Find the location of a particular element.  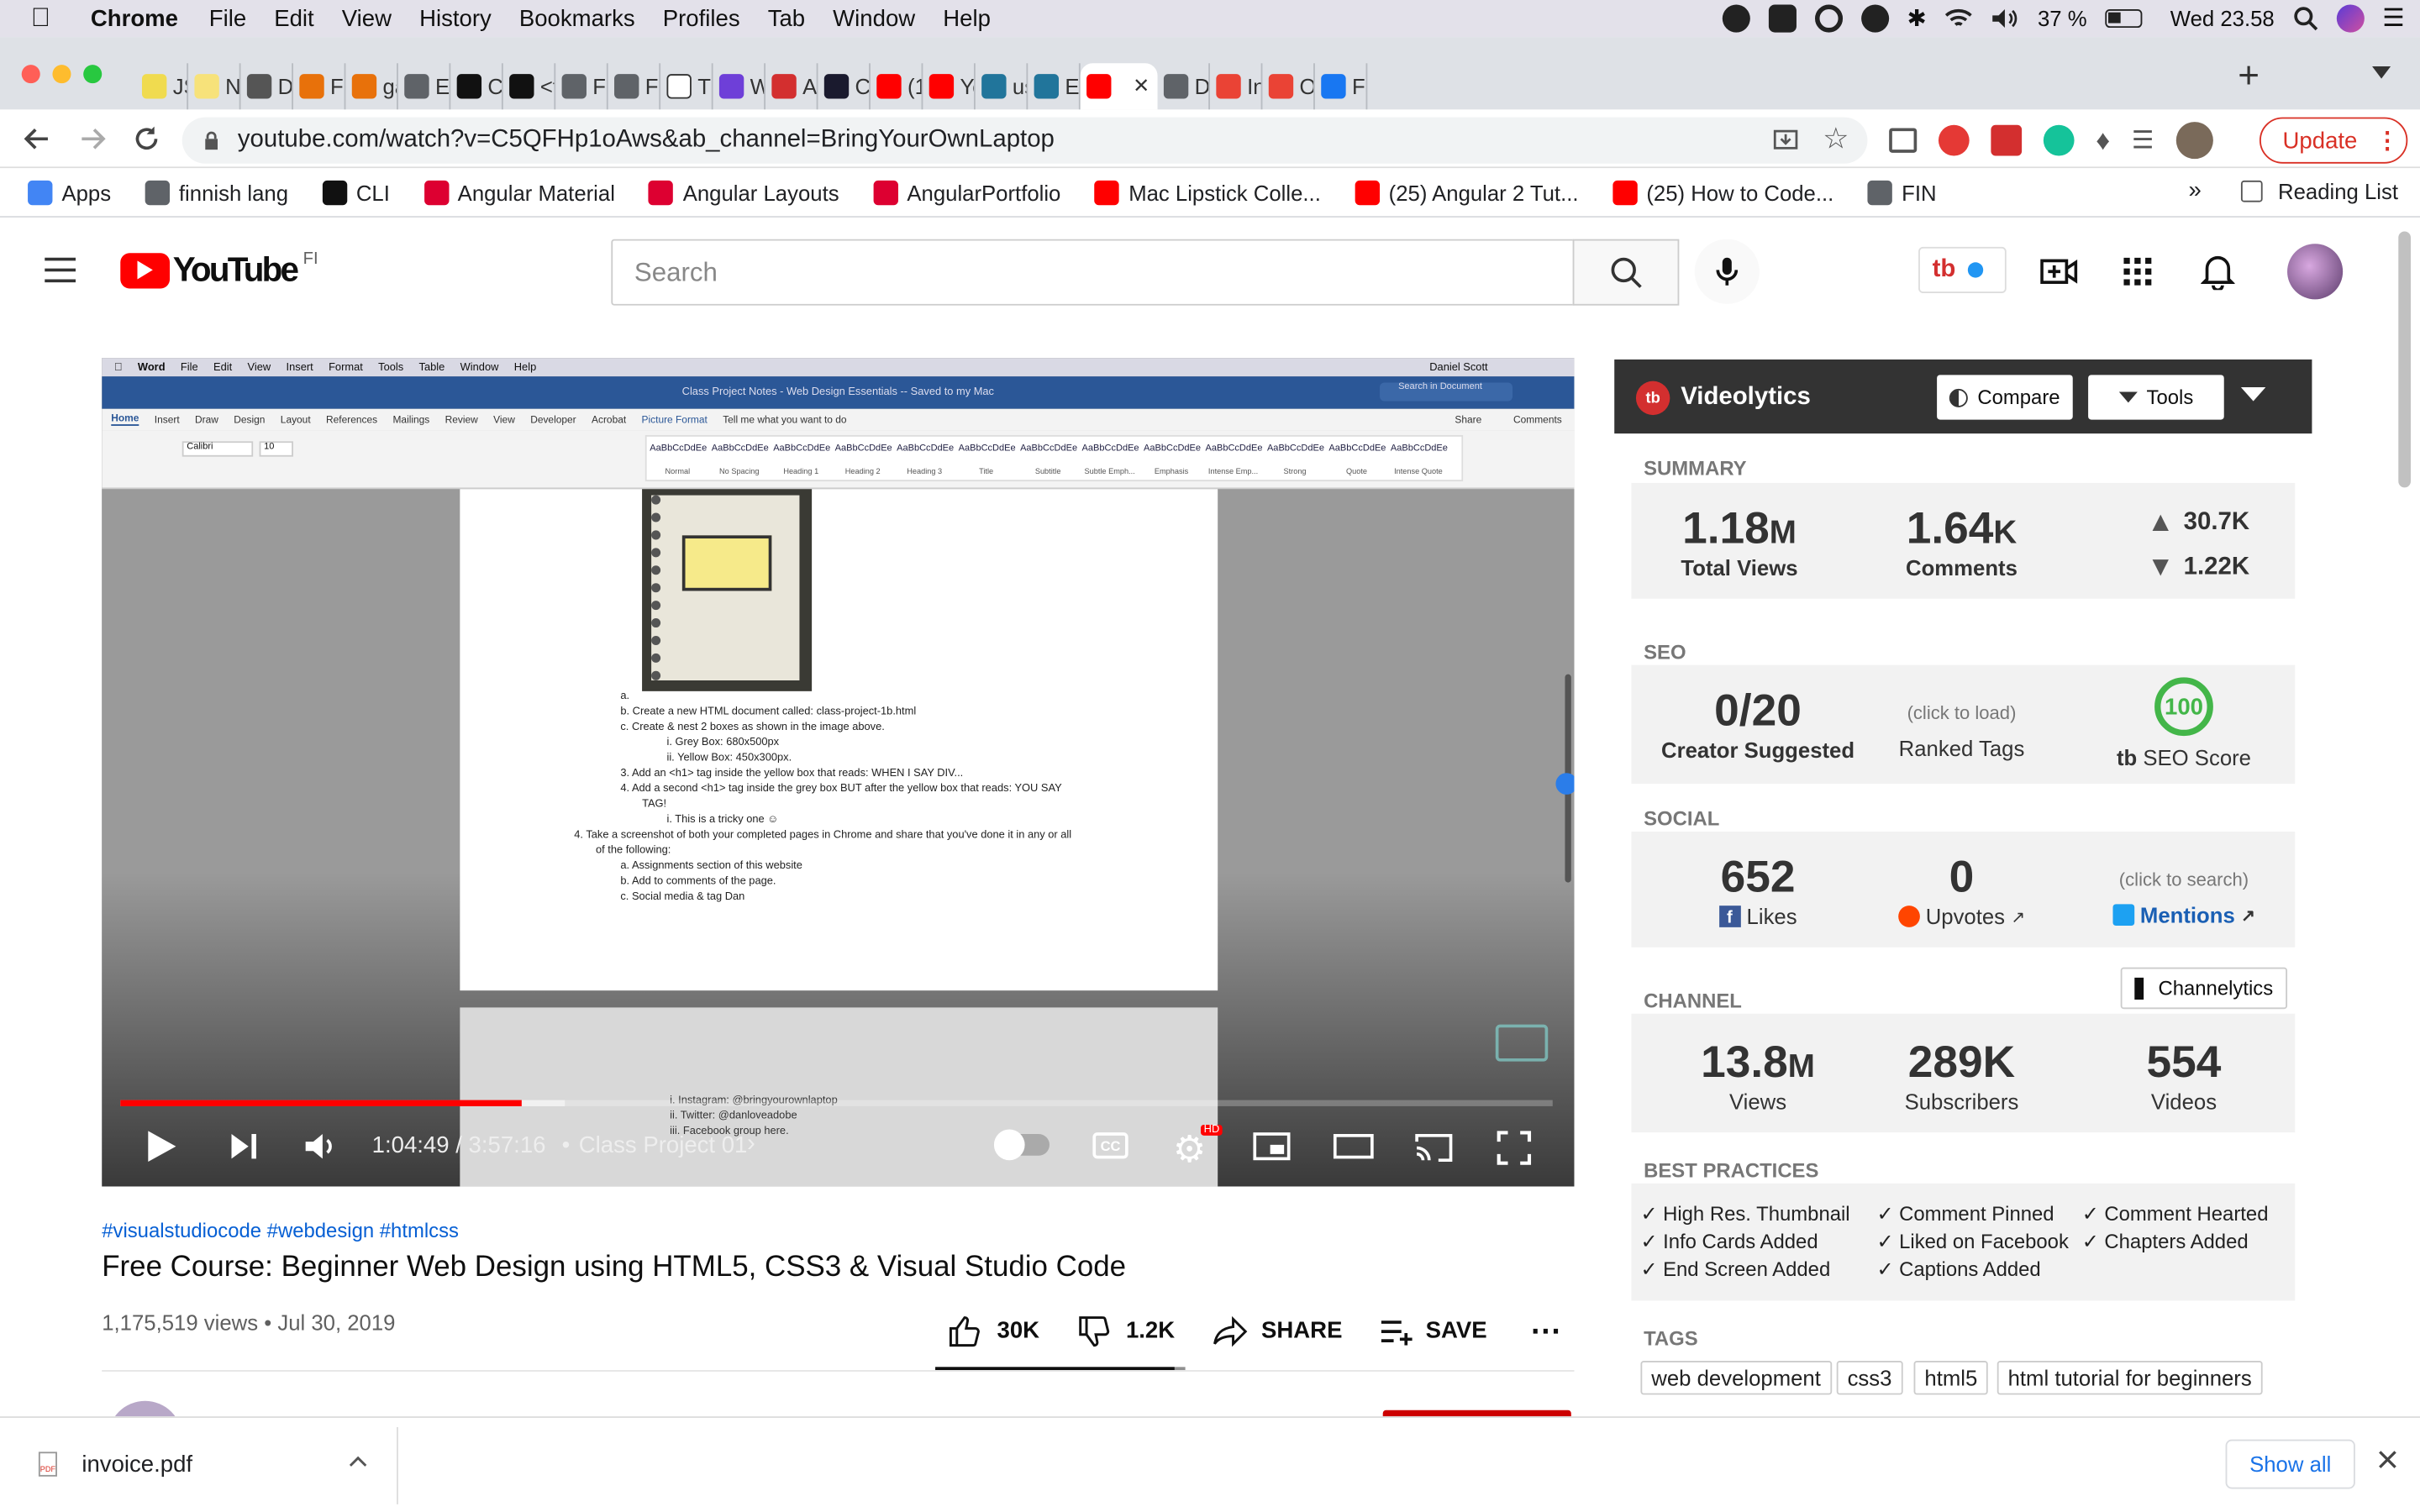

control-center-icon: ☰ is located at coordinates (2393, 18).